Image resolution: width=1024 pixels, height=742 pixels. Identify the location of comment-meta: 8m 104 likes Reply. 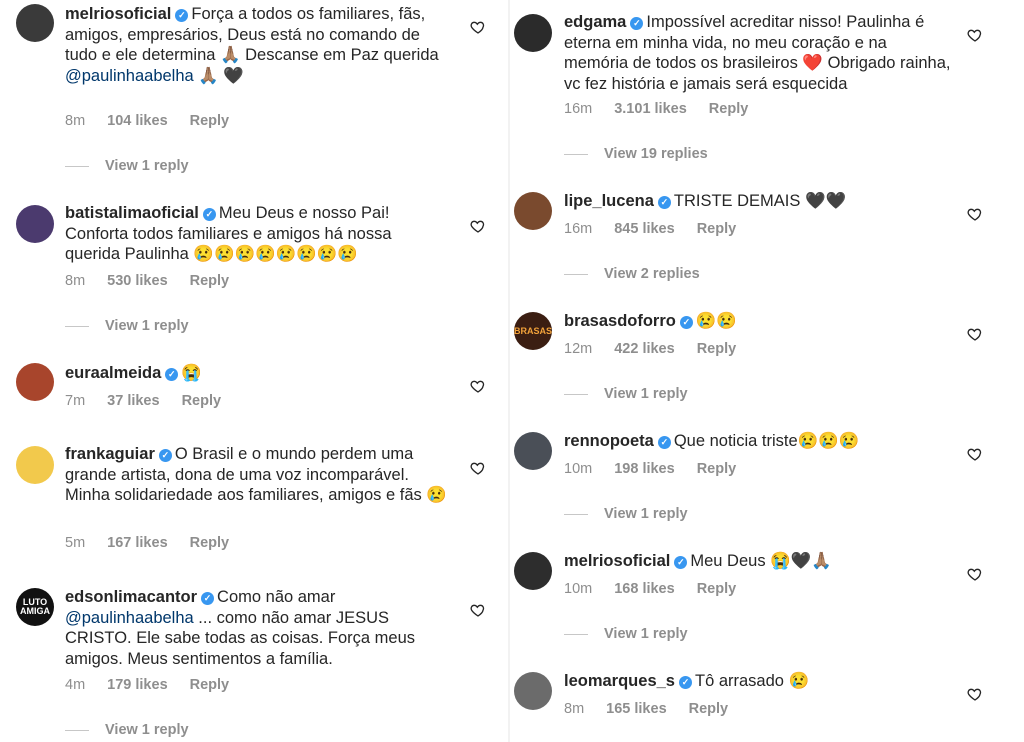
(158, 121).